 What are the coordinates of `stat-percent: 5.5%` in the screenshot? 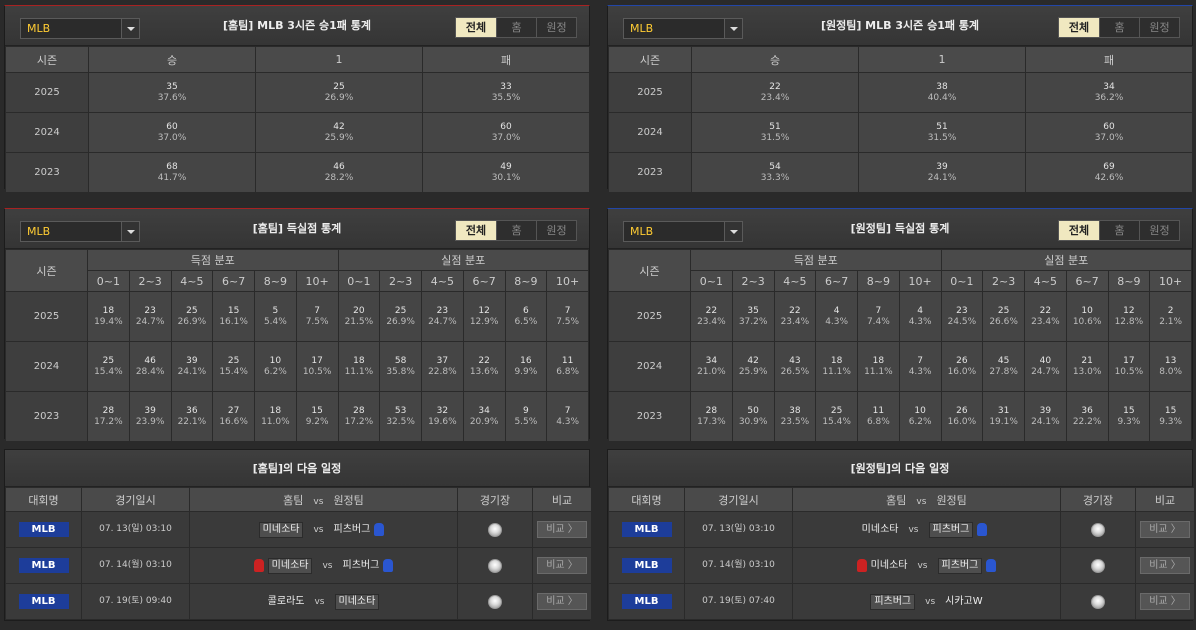 It's located at (526, 421).